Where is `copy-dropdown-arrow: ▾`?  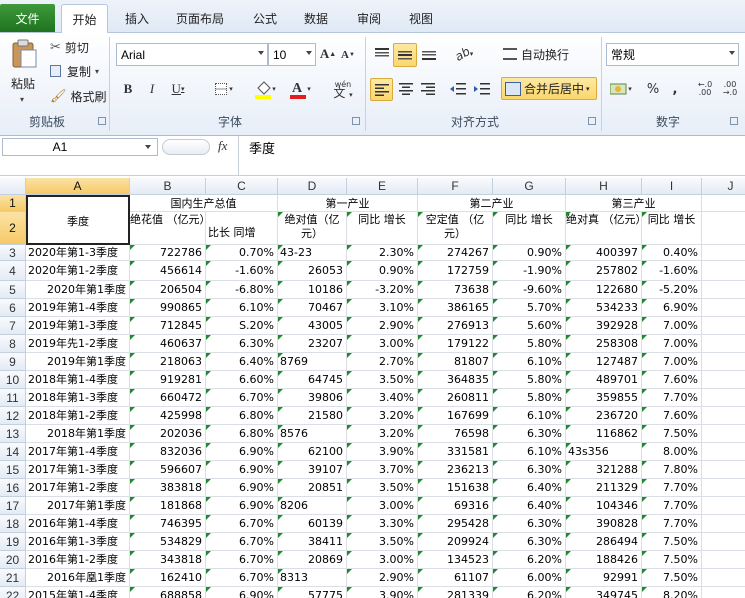
copy-dropdown-arrow: ▾ is located at coordinates (97, 71).